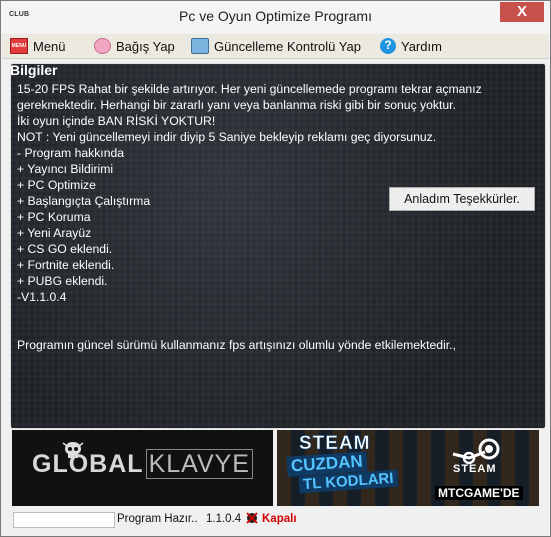 The image size is (551, 537). What do you see at coordinates (157, 519) in the screenshot?
I see `status-state: Program Hazır..` at bounding box center [157, 519].